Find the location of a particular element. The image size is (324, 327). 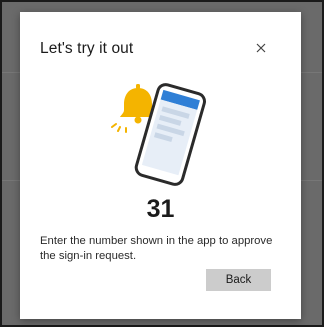

phone-notification-bell-icon is located at coordinates (158, 134).